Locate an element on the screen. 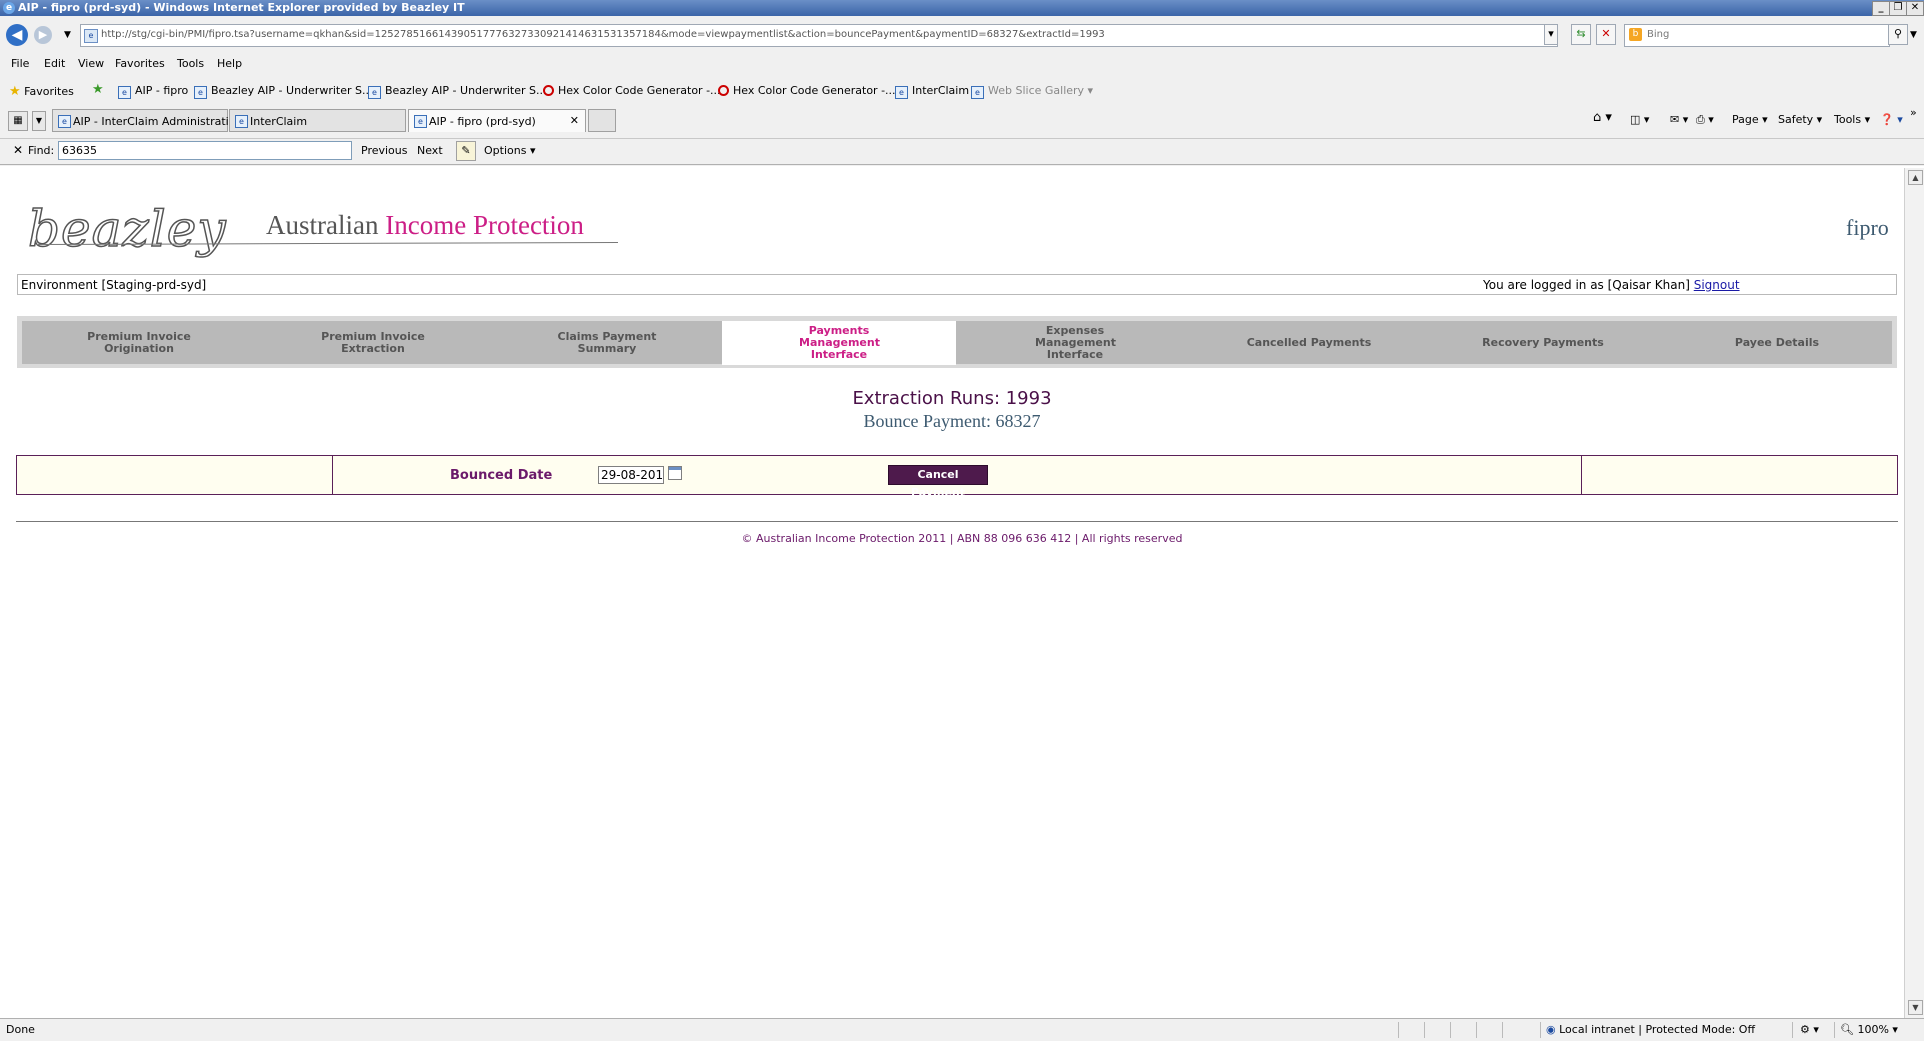 This screenshot has width=1924, height=1041. tab-label: InterClaim is located at coordinates (279, 121).